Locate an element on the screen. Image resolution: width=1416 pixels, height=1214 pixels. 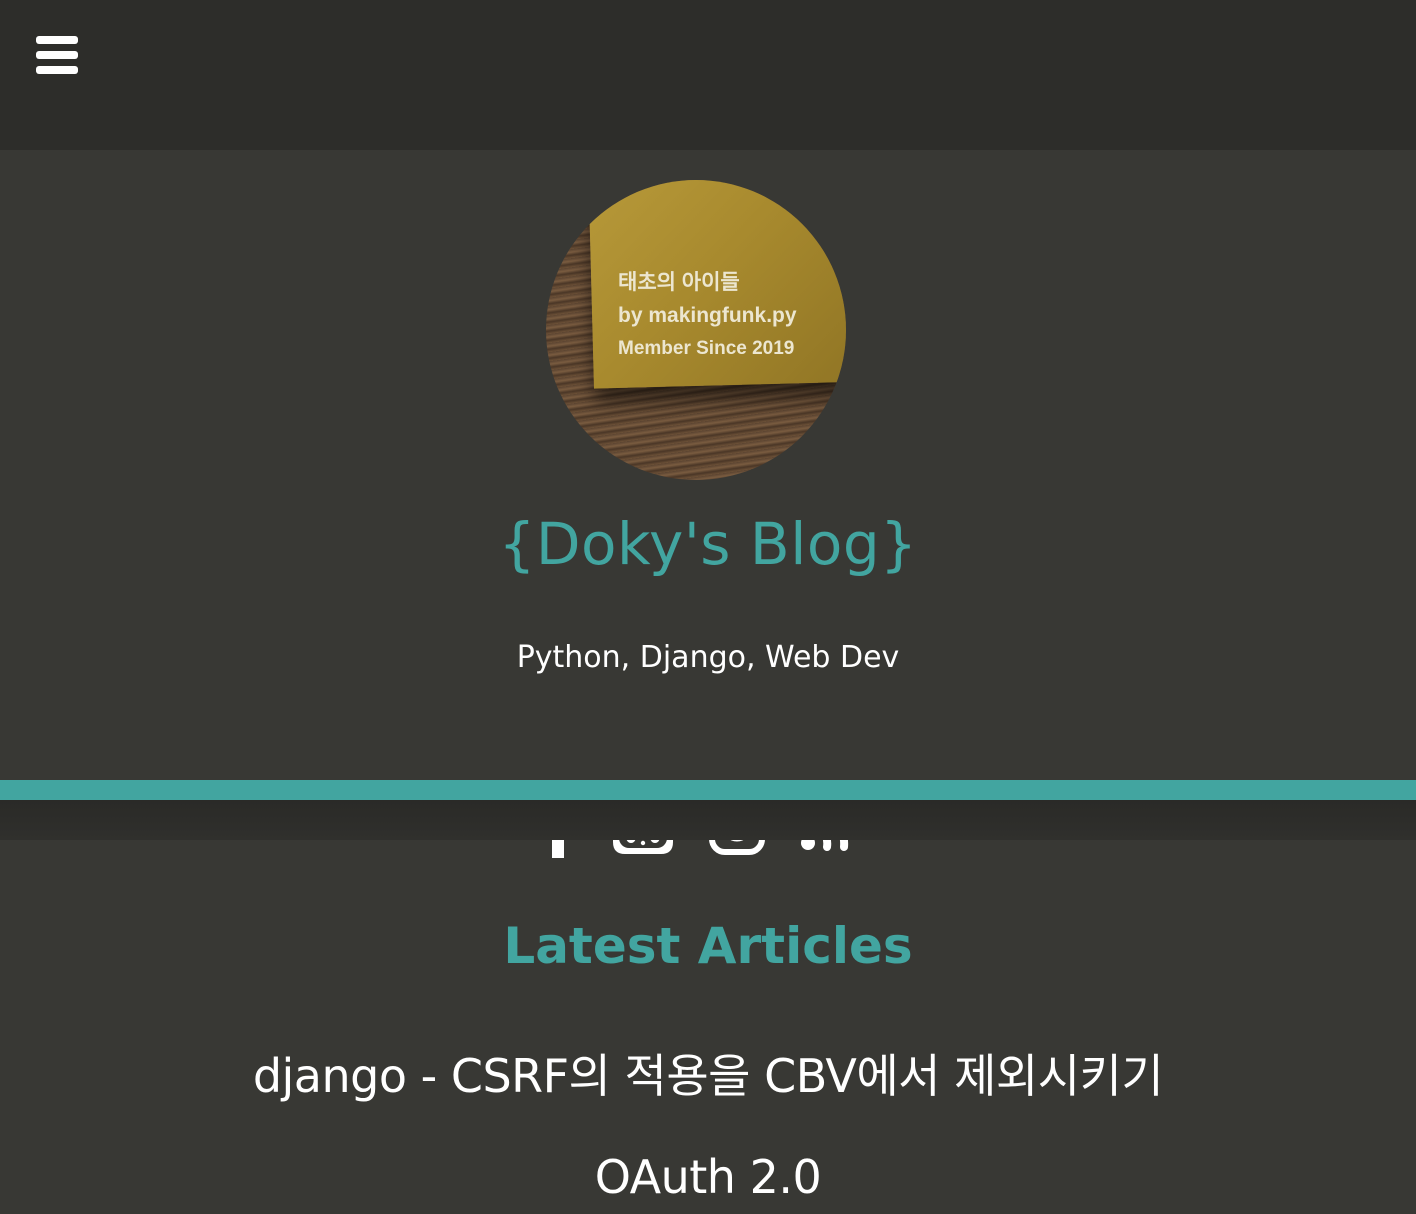
top-bar is located at coordinates (708, 75).